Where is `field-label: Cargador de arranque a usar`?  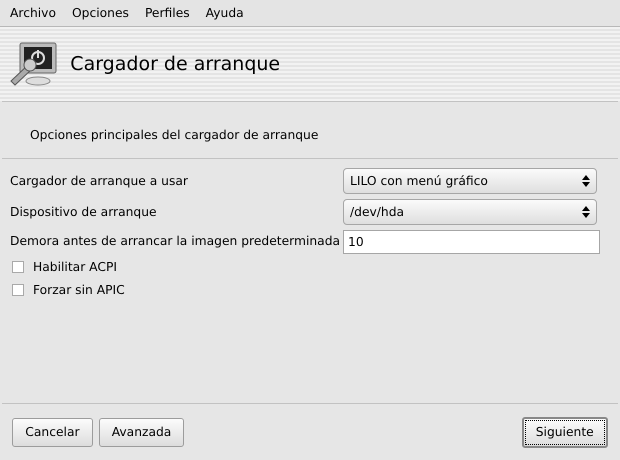
field-label: Cargador de arranque a usar is located at coordinates (99, 181).